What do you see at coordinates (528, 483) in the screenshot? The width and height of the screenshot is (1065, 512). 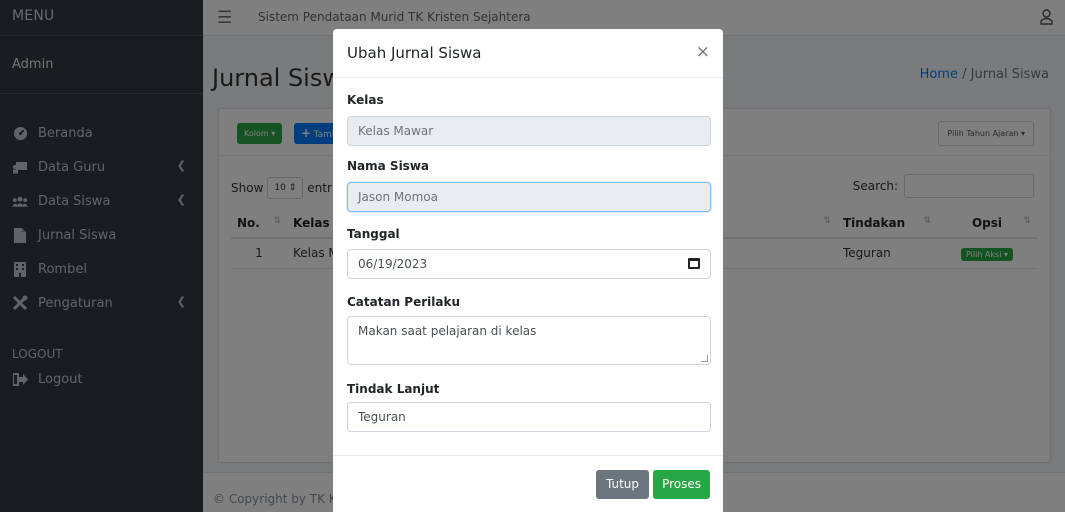 I see `modal-footer: Tutup Proses` at bounding box center [528, 483].